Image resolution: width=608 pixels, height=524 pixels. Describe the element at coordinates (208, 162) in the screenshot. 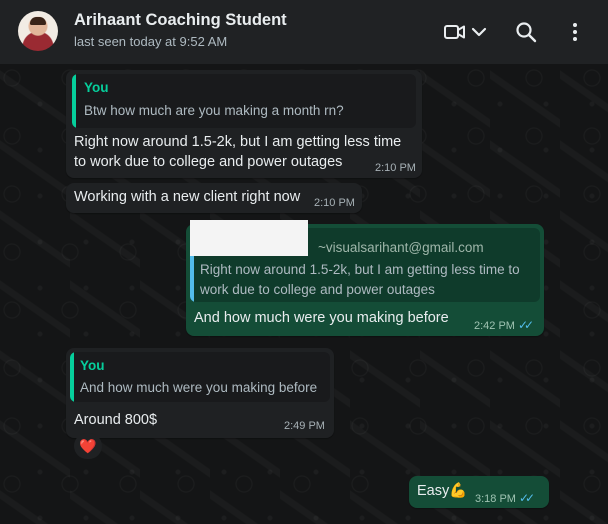

I see `message-text: to work due to college and power outages` at that location.